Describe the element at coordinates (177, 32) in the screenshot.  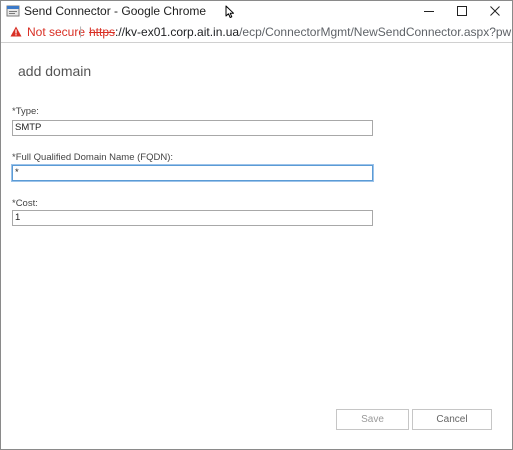
I see `url-host: ://kv-ex01.corp.ait.in.ua` at that location.